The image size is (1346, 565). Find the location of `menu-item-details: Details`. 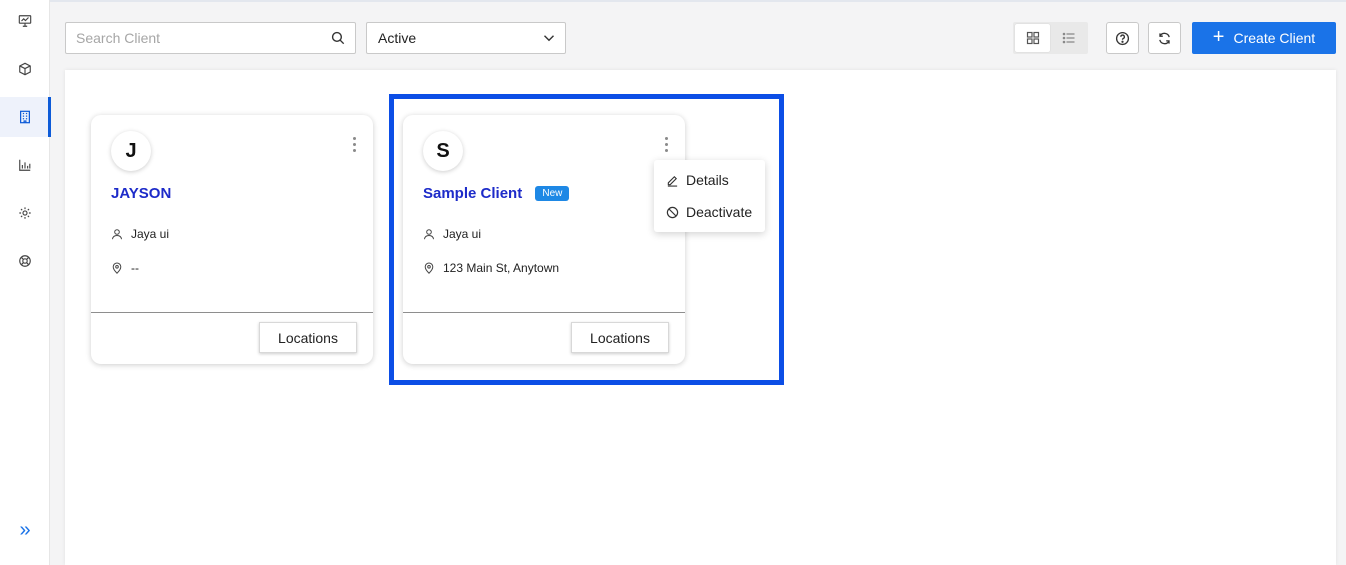

menu-item-details: Details is located at coordinates (697, 180).